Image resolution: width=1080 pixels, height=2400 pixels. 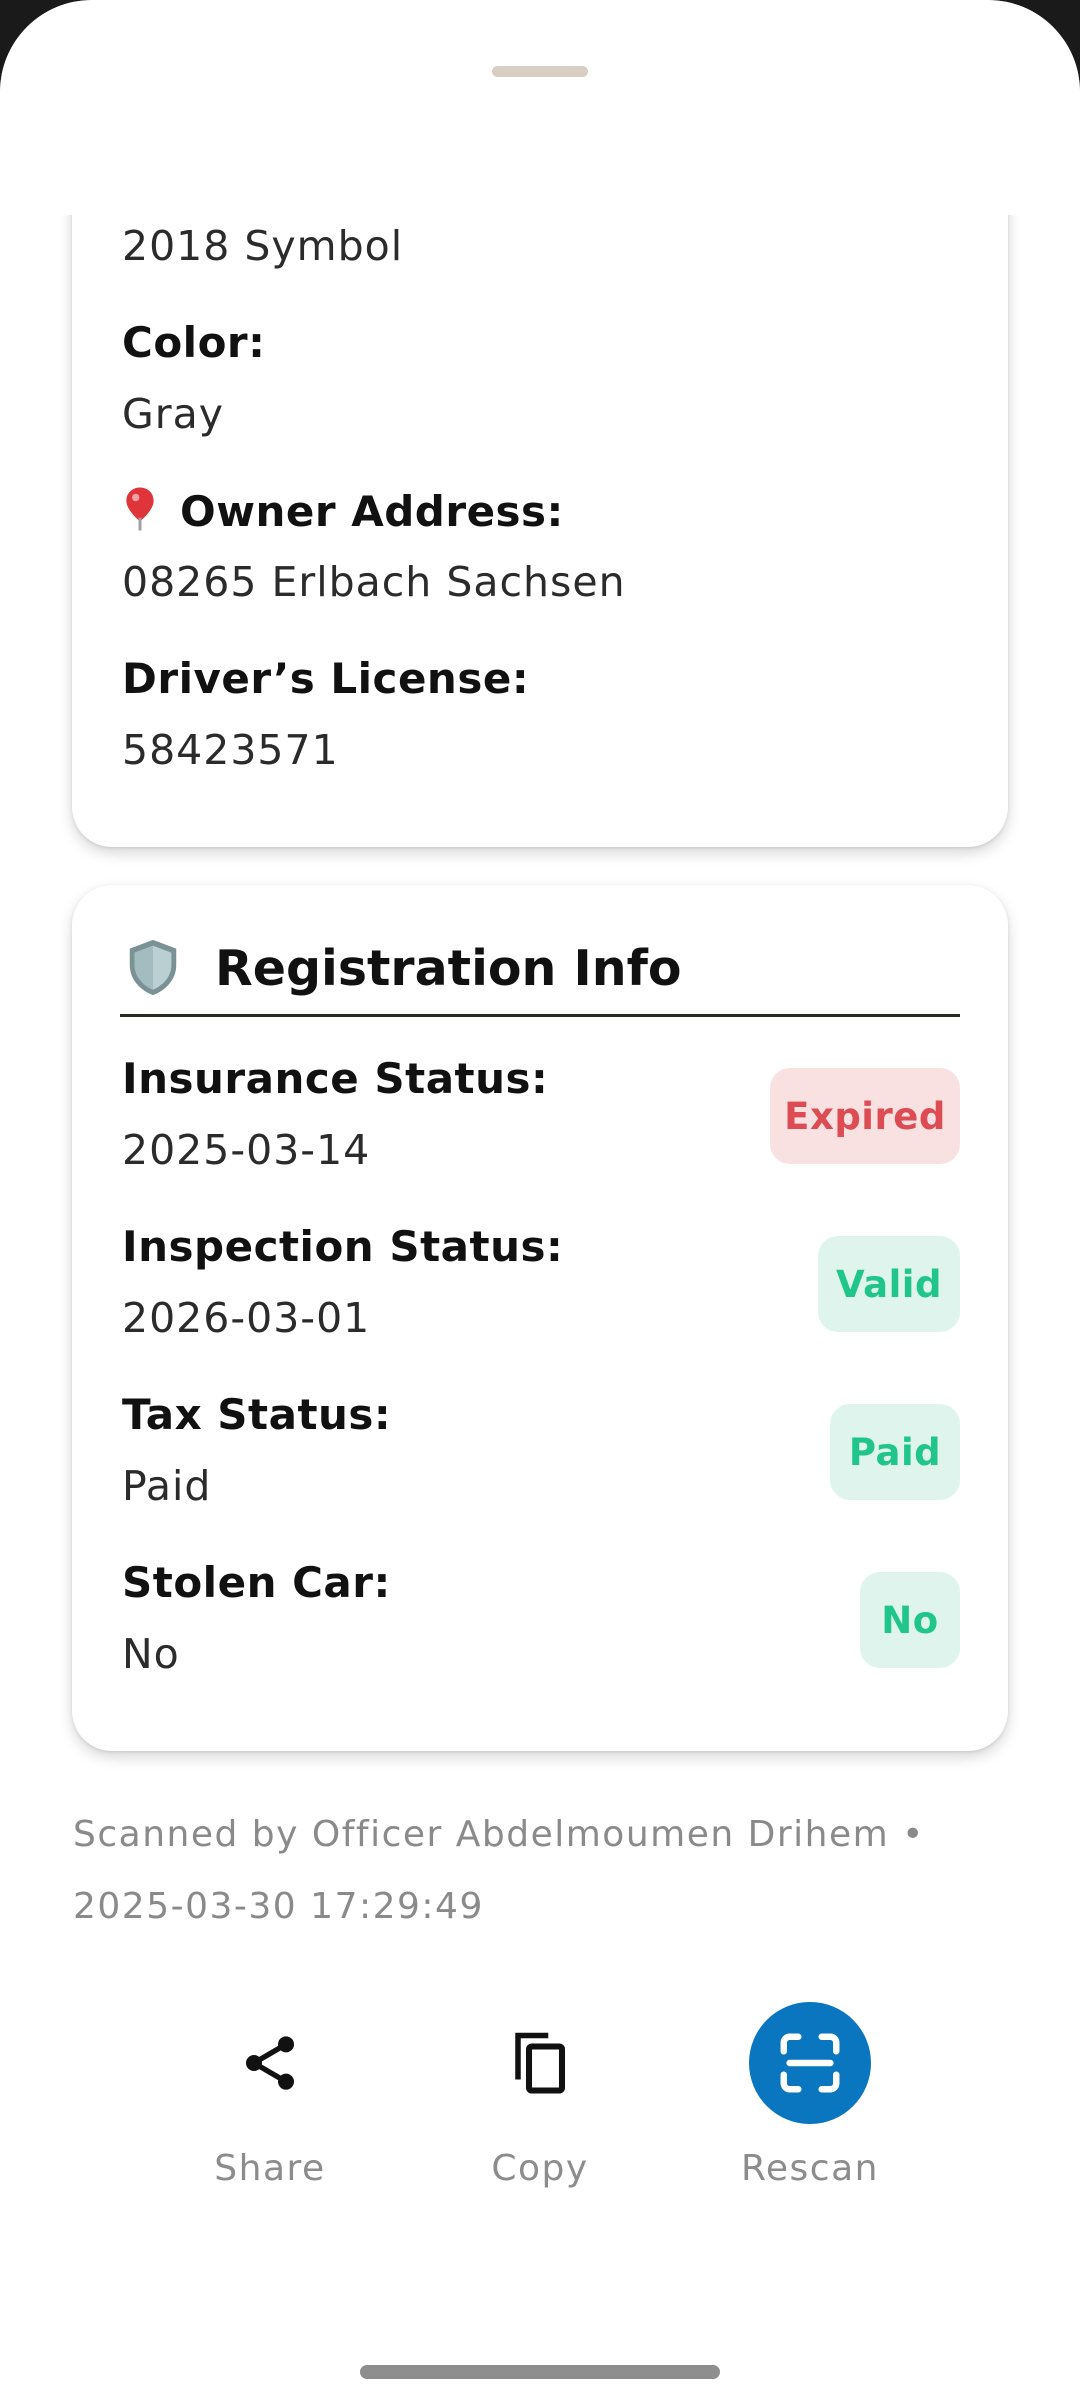 I want to click on scanned-timestamp: 2025-03-30 17:29:49, so click(x=278, y=1906).